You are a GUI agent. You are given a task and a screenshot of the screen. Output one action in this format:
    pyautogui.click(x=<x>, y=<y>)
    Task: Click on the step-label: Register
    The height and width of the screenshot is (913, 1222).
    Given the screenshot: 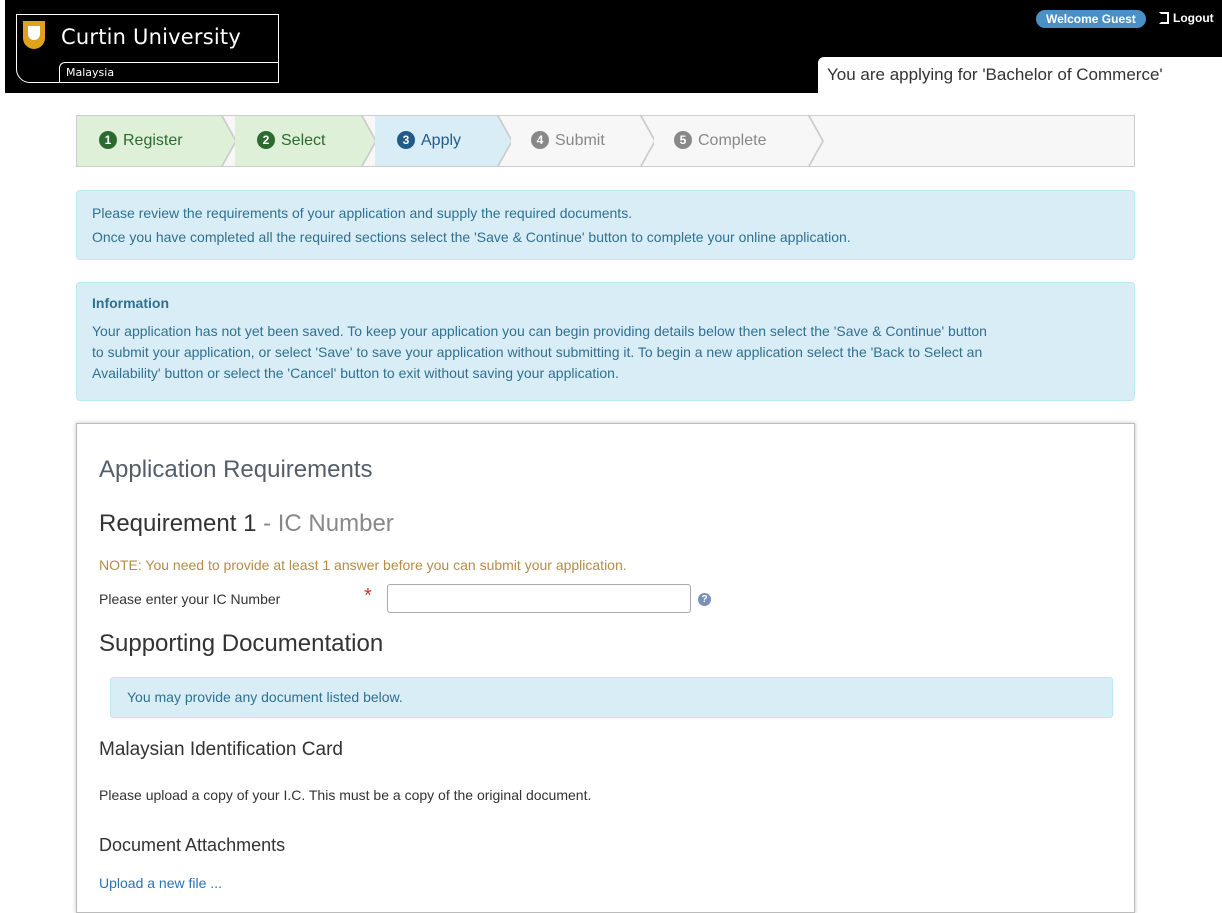 What is the action you would take?
    pyautogui.click(x=153, y=140)
    